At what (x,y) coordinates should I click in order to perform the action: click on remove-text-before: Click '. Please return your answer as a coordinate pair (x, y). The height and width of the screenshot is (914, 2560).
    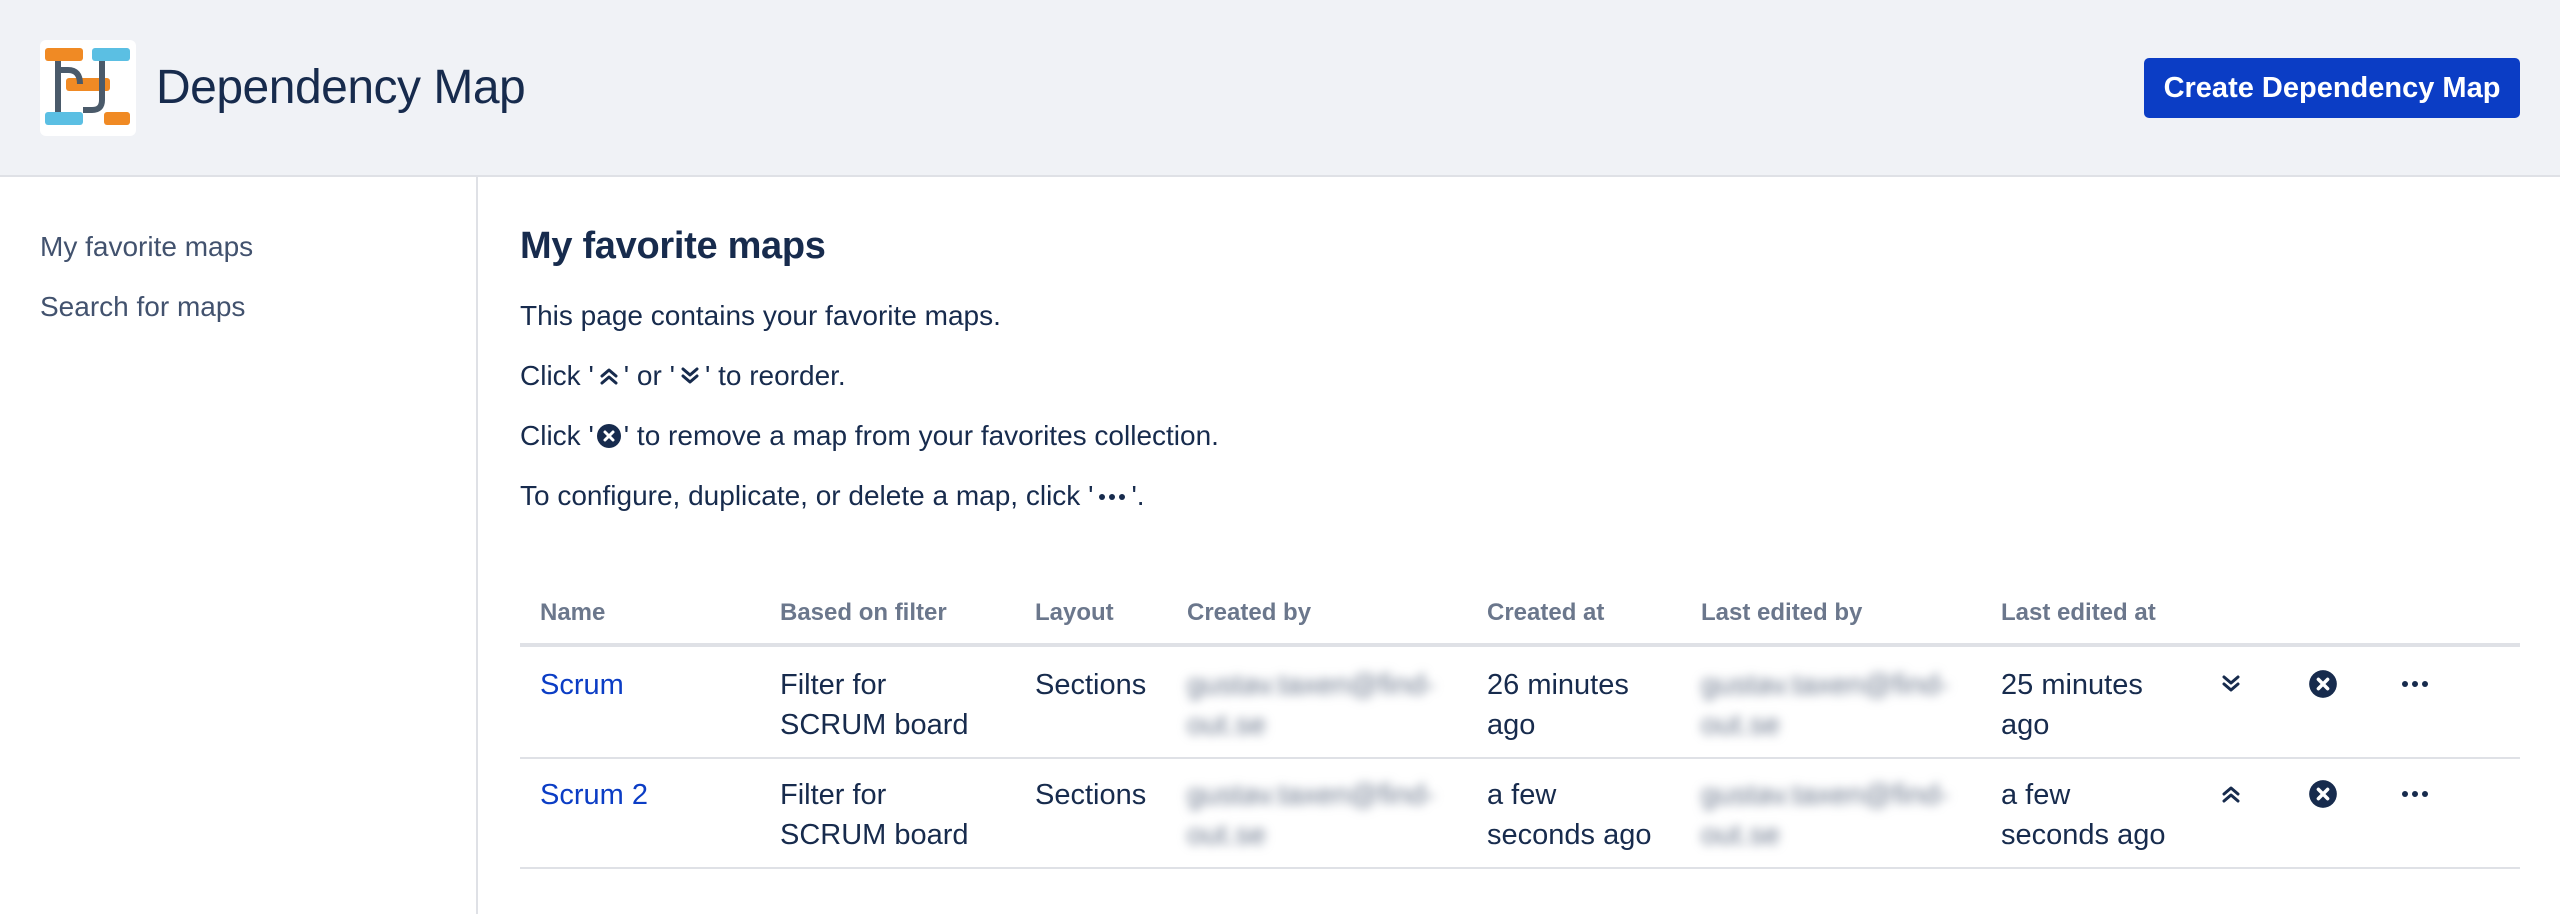
    Looking at the image, I should click on (557, 435).